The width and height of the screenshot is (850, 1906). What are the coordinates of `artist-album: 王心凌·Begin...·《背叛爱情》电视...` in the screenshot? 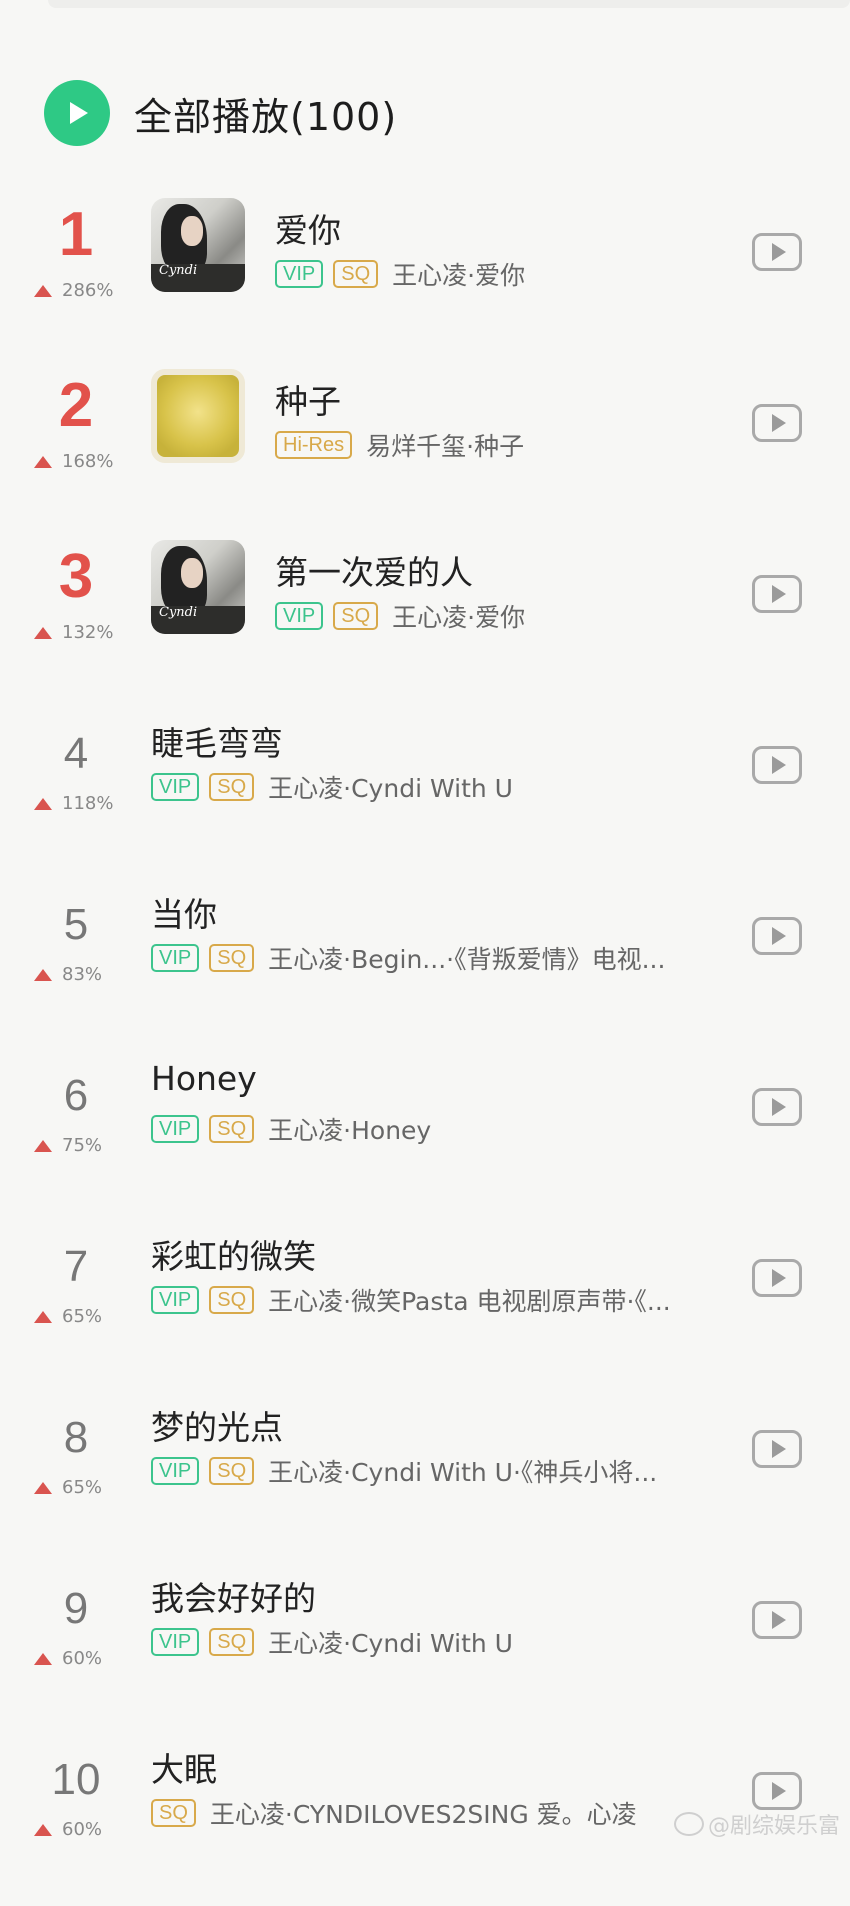 It's located at (467, 959).